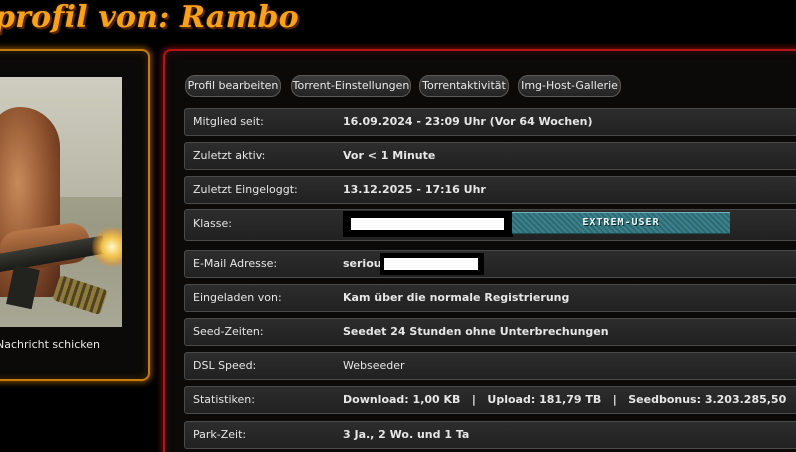 The image size is (796, 452). Describe the element at coordinates (107, 247) in the screenshot. I see `avatar-muzzle-flash` at that location.